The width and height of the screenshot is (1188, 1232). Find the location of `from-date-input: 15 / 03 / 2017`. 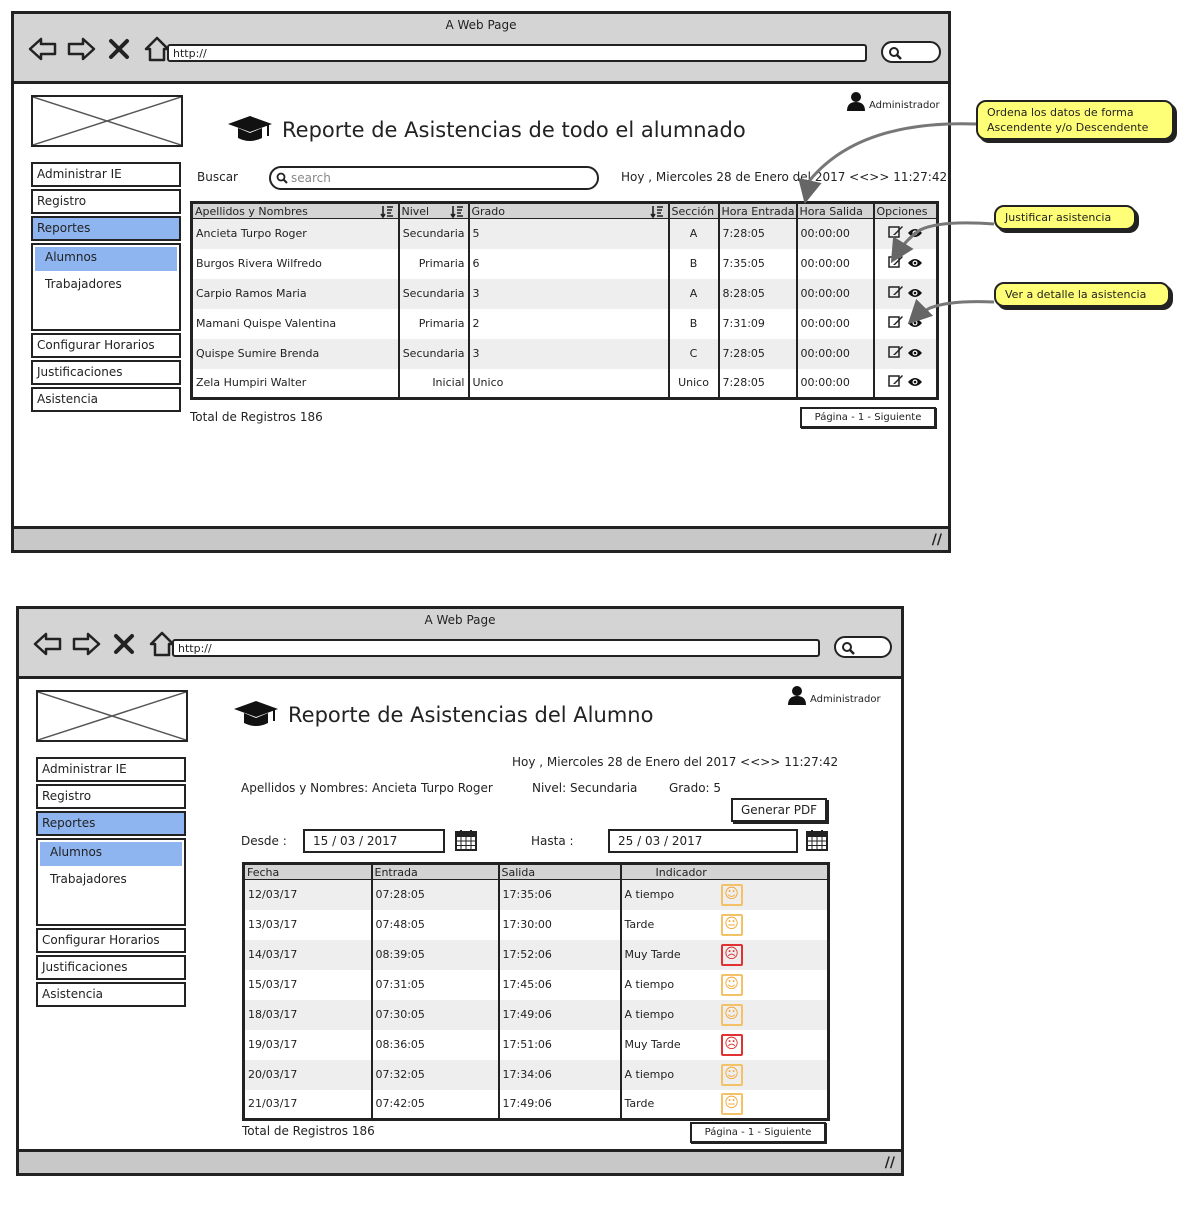

from-date-input: 15 / 03 / 2017 is located at coordinates (374, 841).